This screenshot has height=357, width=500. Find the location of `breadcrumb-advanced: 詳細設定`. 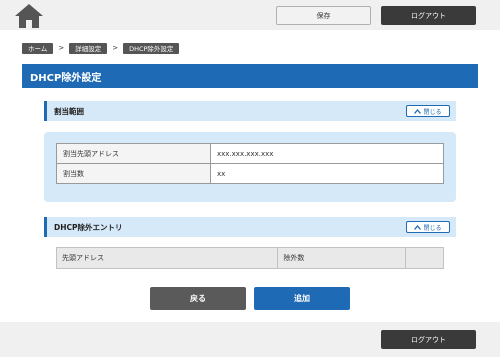

breadcrumb-advanced: 詳細設定 is located at coordinates (88, 48).